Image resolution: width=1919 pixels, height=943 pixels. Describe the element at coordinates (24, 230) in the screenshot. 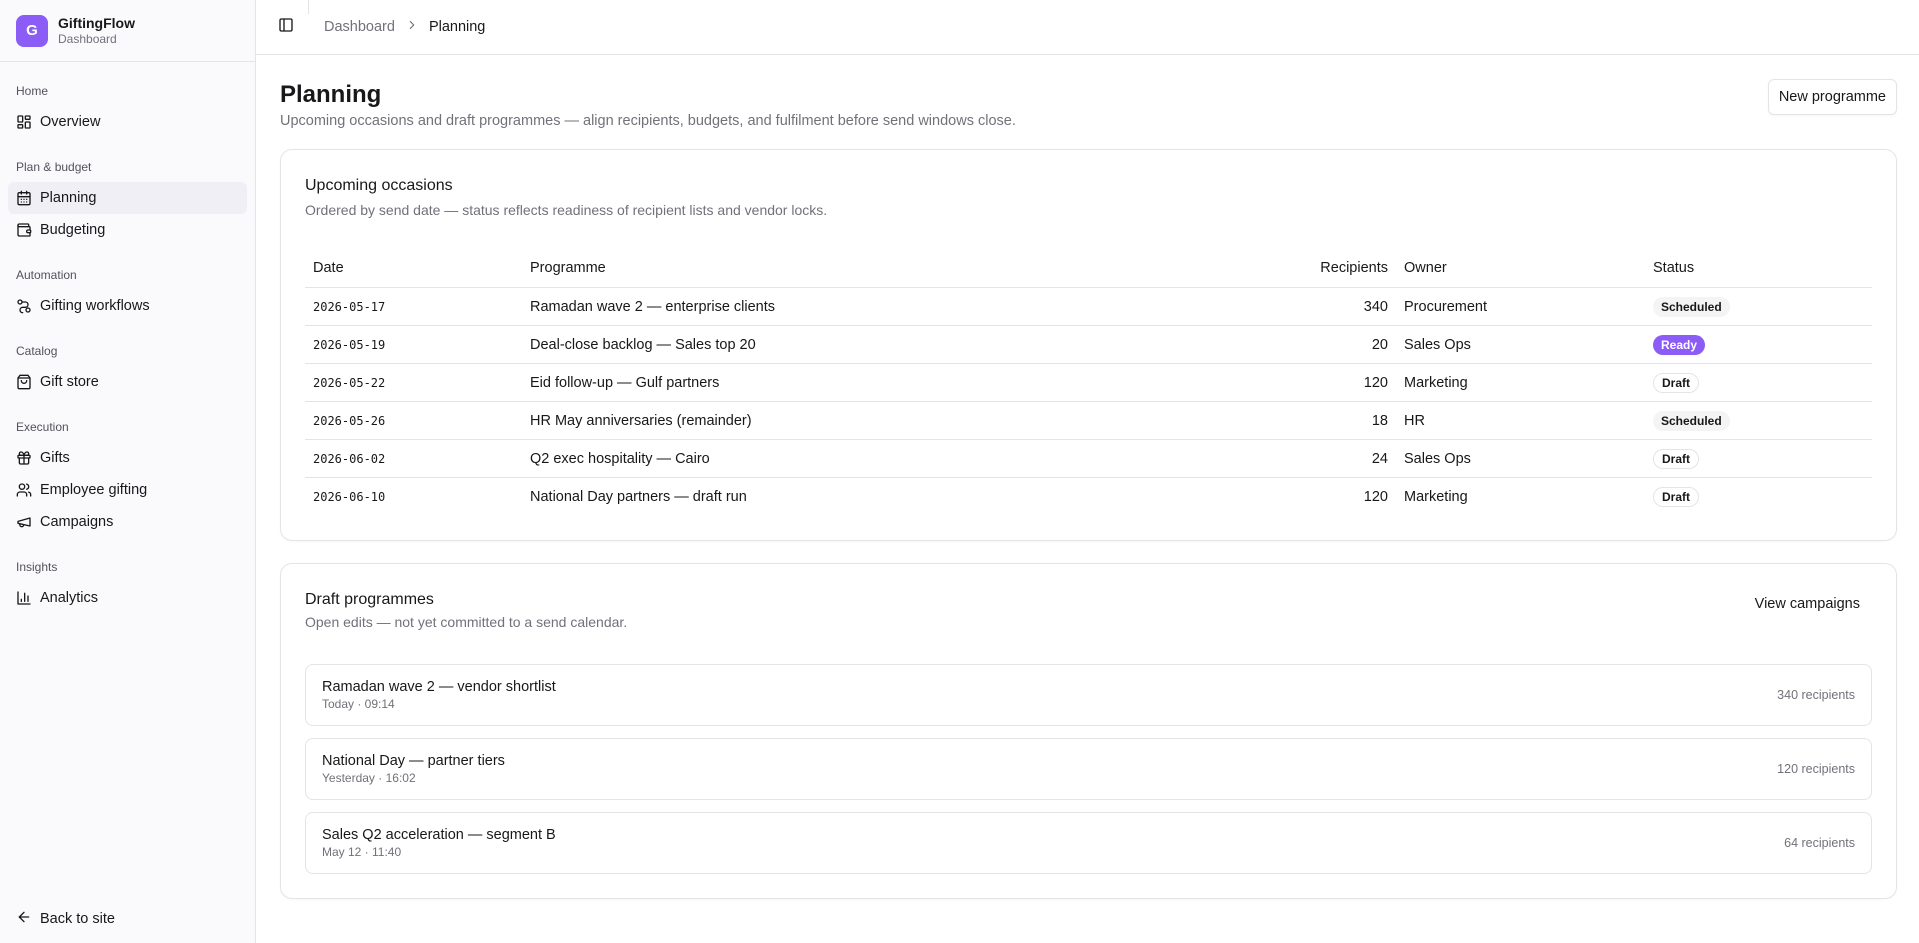

I see `wallet-icon` at that location.